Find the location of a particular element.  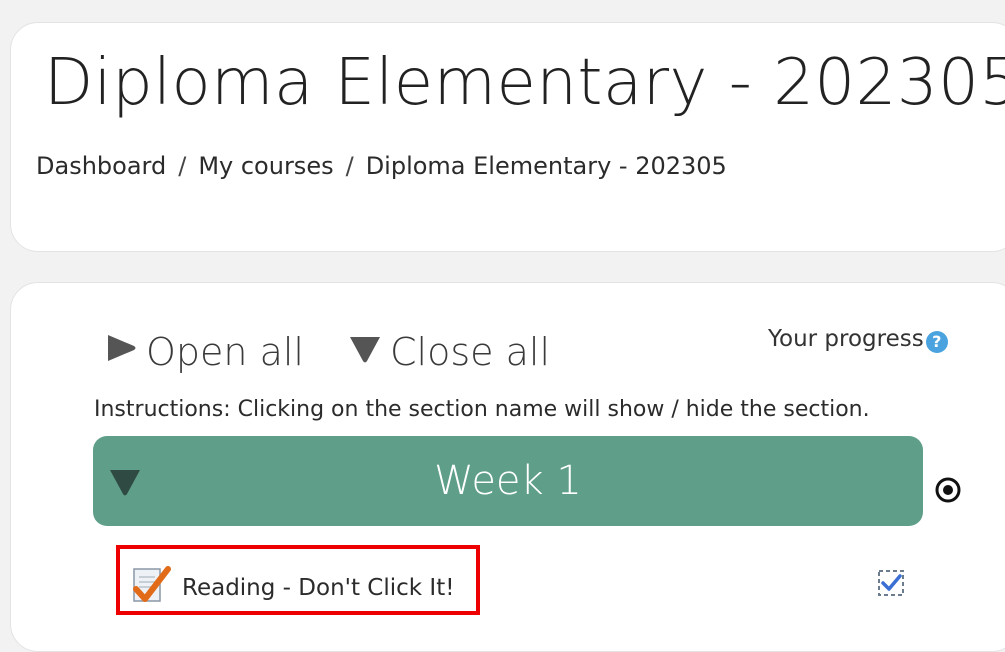

section-header-week-1: Week 1 is located at coordinates (508, 481).